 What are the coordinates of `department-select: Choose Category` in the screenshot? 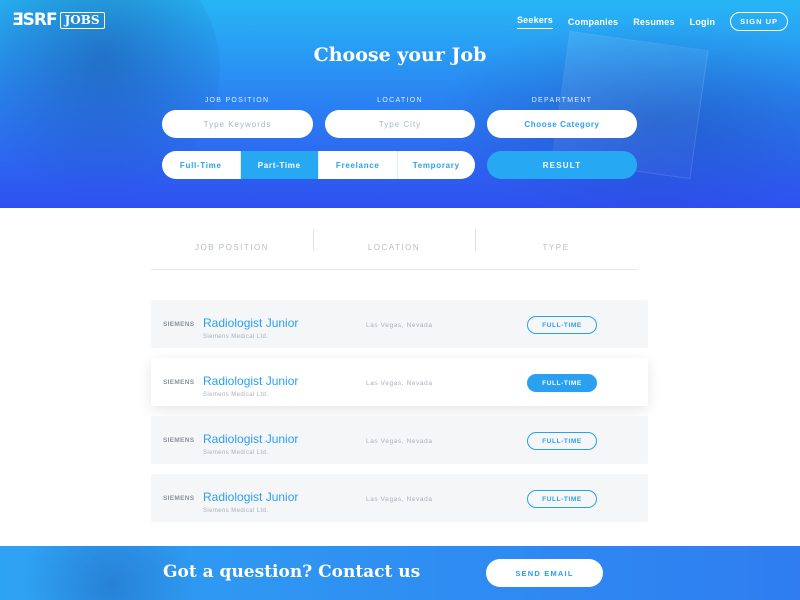 It's located at (562, 124).